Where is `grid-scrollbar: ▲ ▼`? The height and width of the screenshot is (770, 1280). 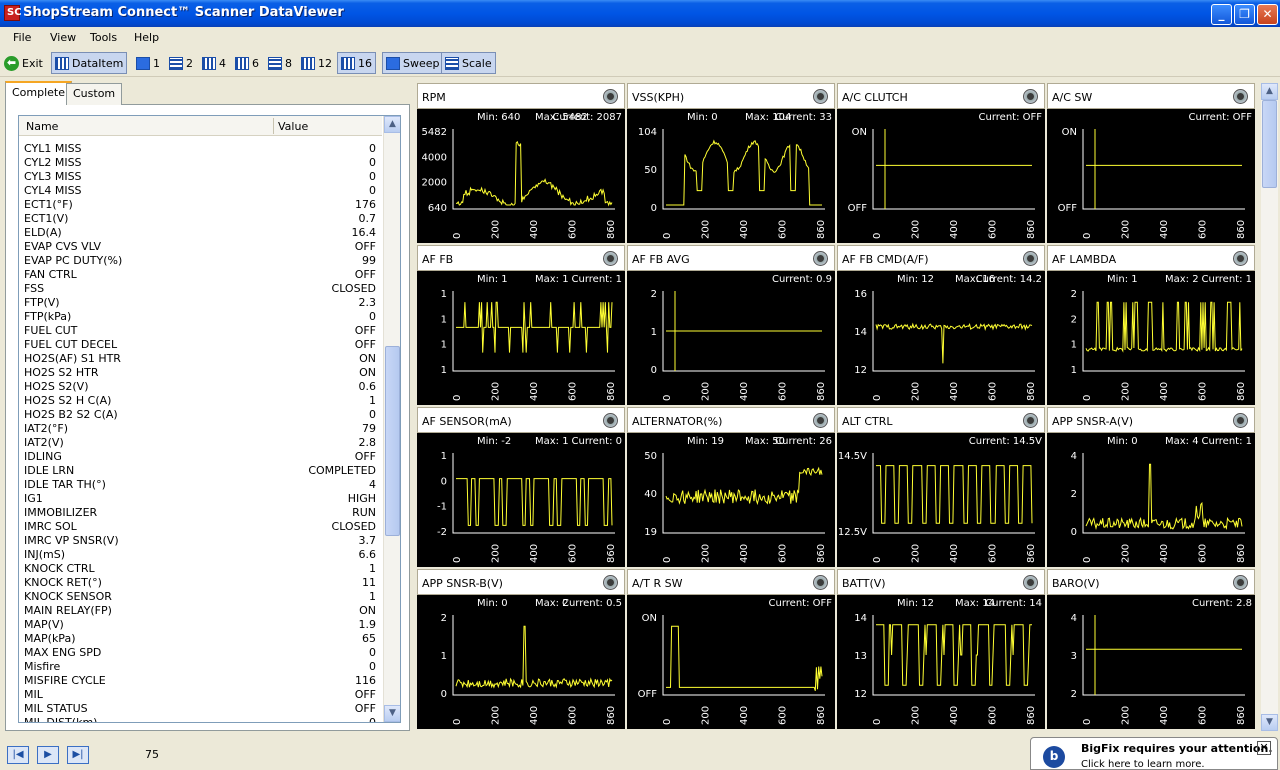 grid-scrollbar: ▲ ▼ is located at coordinates (391, 419).